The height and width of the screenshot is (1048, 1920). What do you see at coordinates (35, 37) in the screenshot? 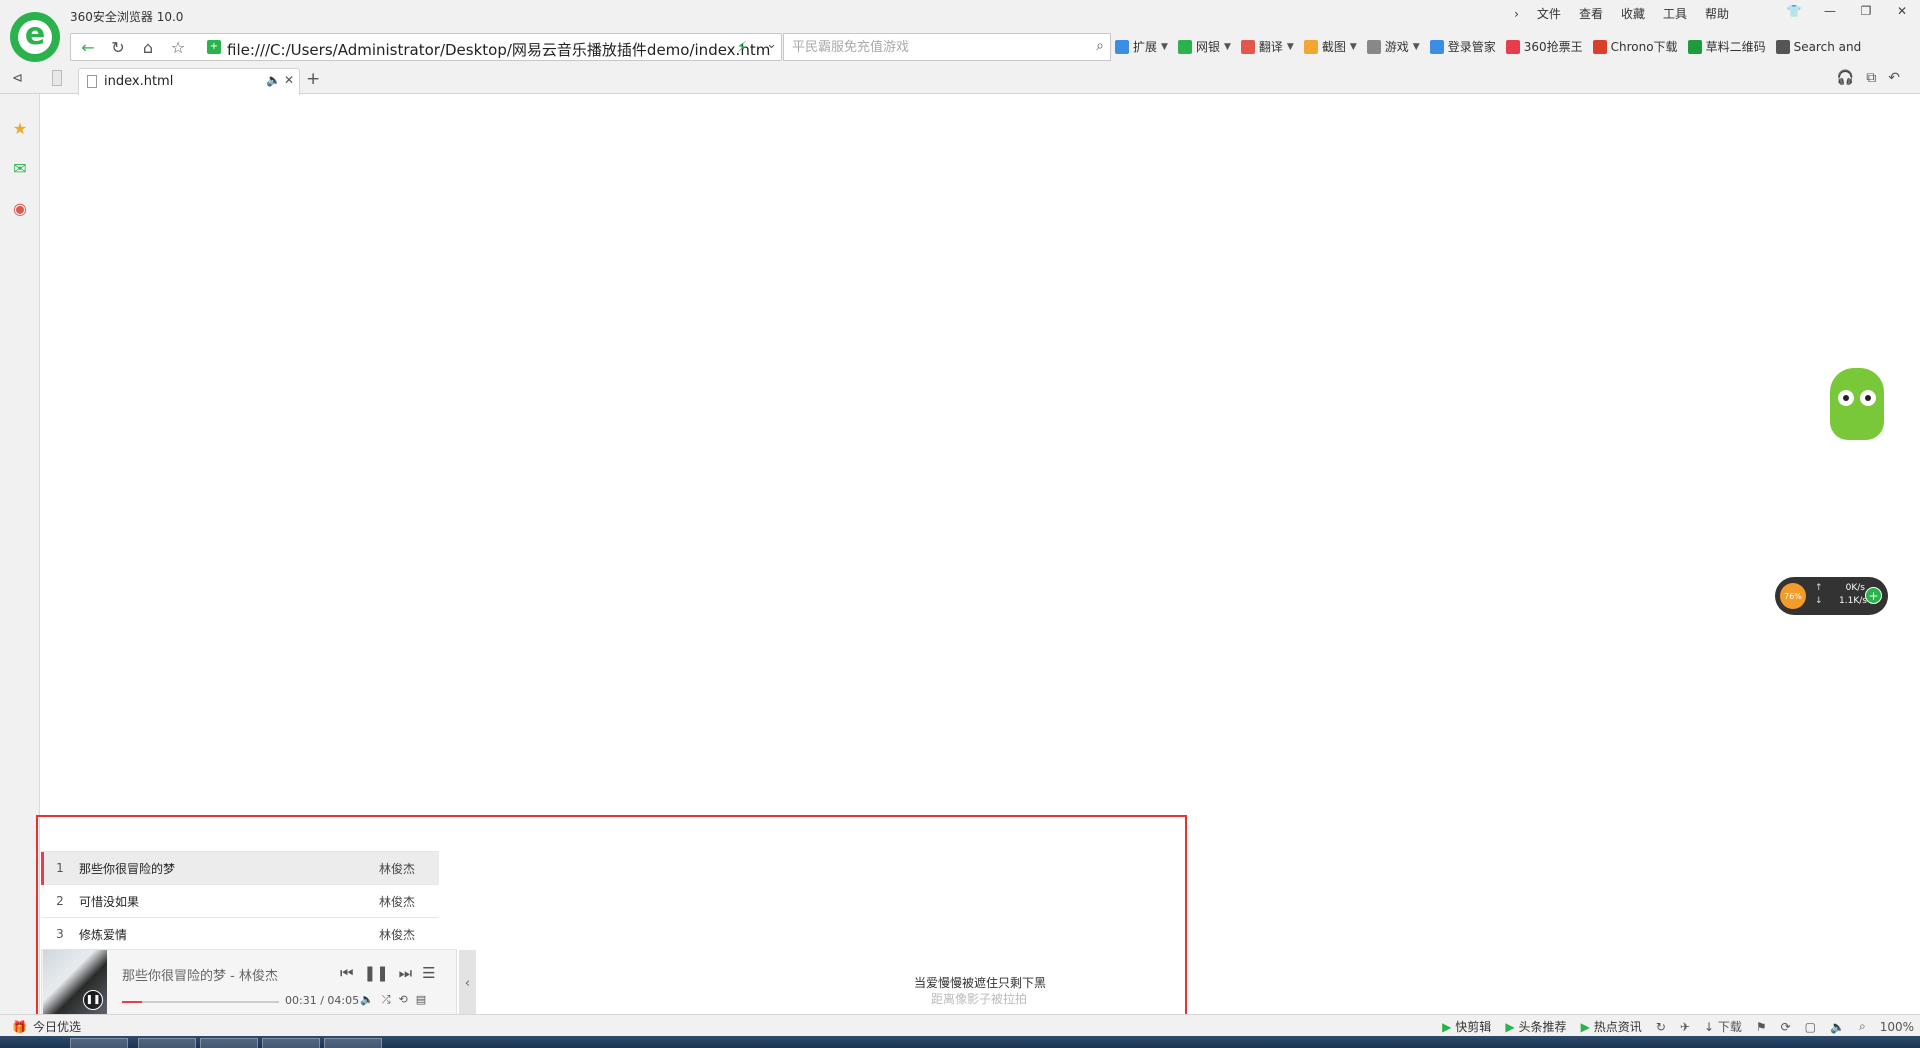
I see `browser-logo: e` at bounding box center [35, 37].